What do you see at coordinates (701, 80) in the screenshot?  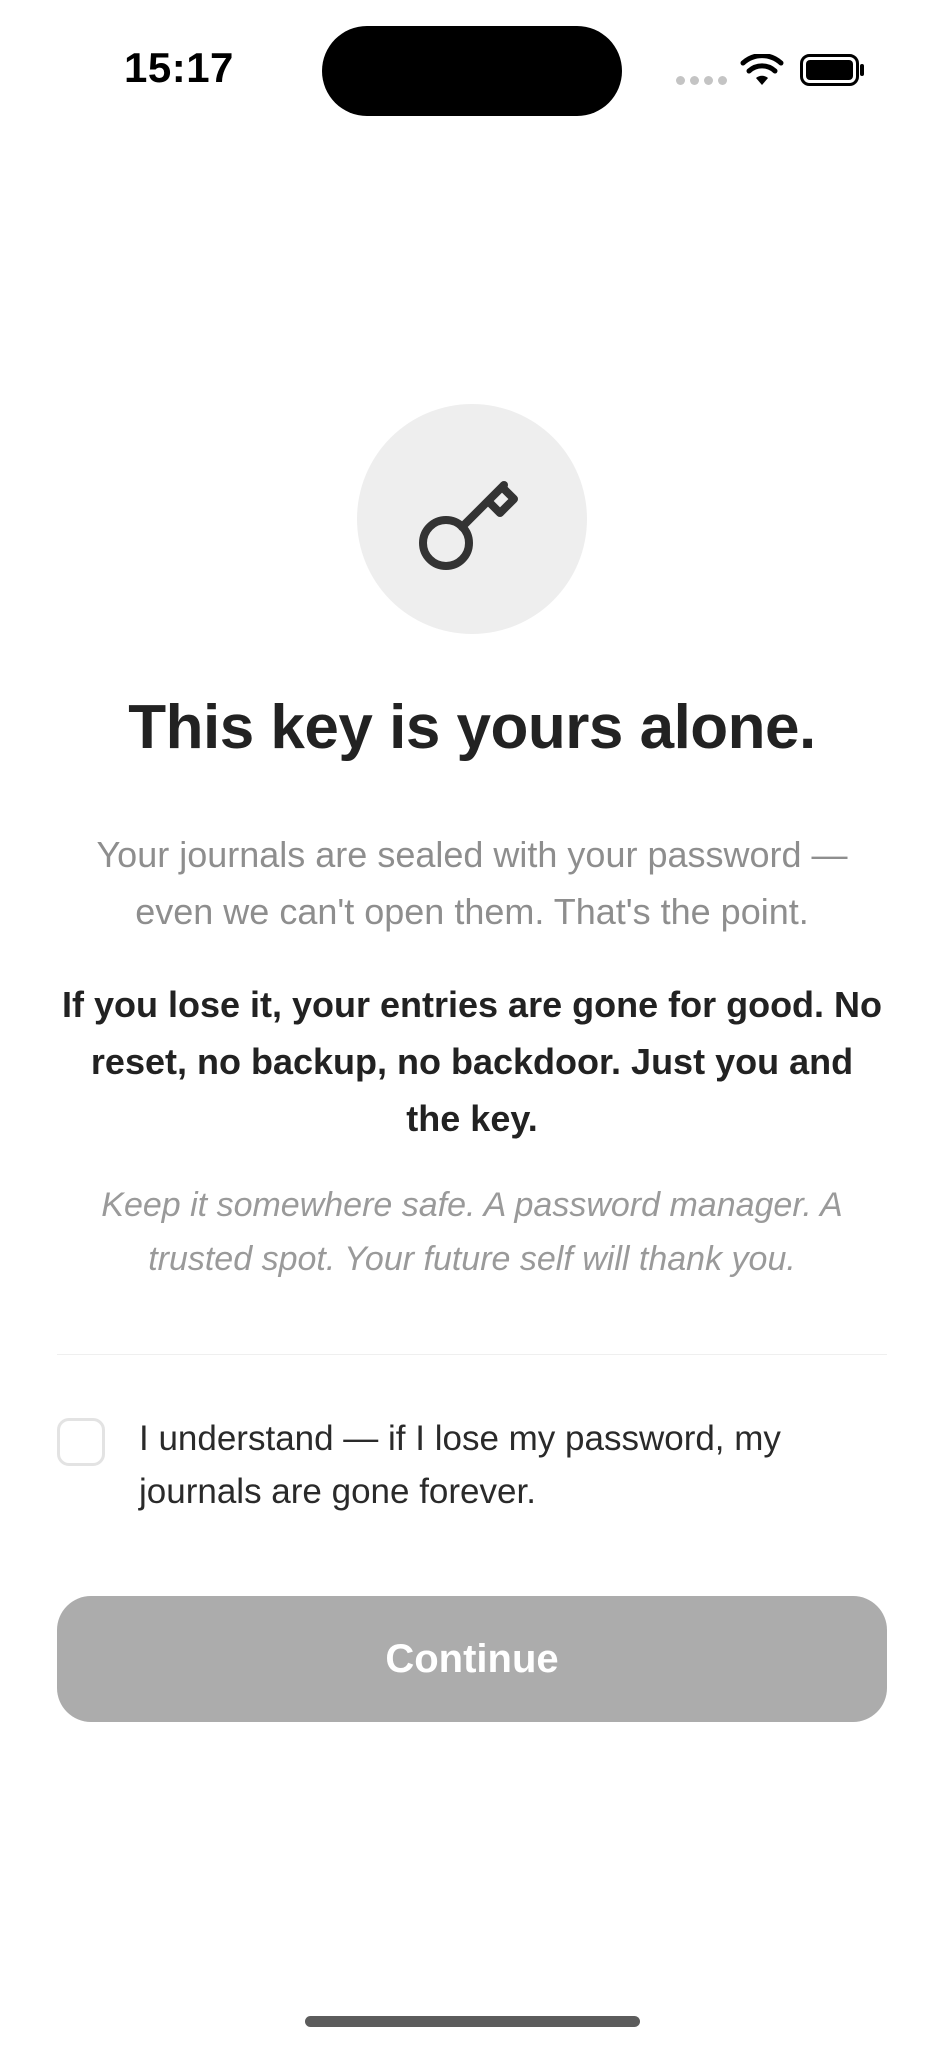 I see `signal-dots-icon` at bounding box center [701, 80].